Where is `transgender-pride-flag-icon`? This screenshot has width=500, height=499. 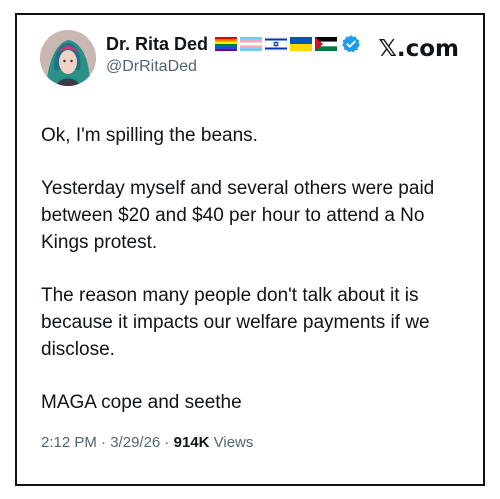
transgender-pride-flag-icon is located at coordinates (251, 44).